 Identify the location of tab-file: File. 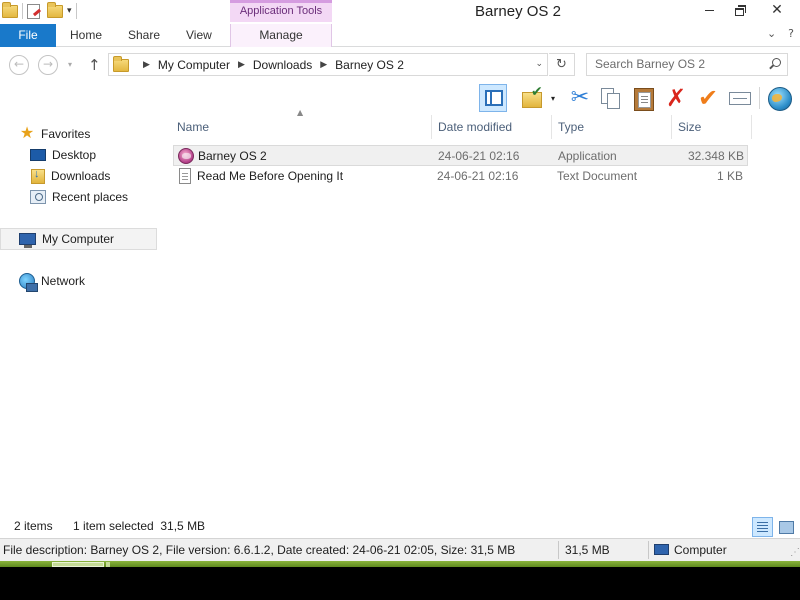
(28, 35).